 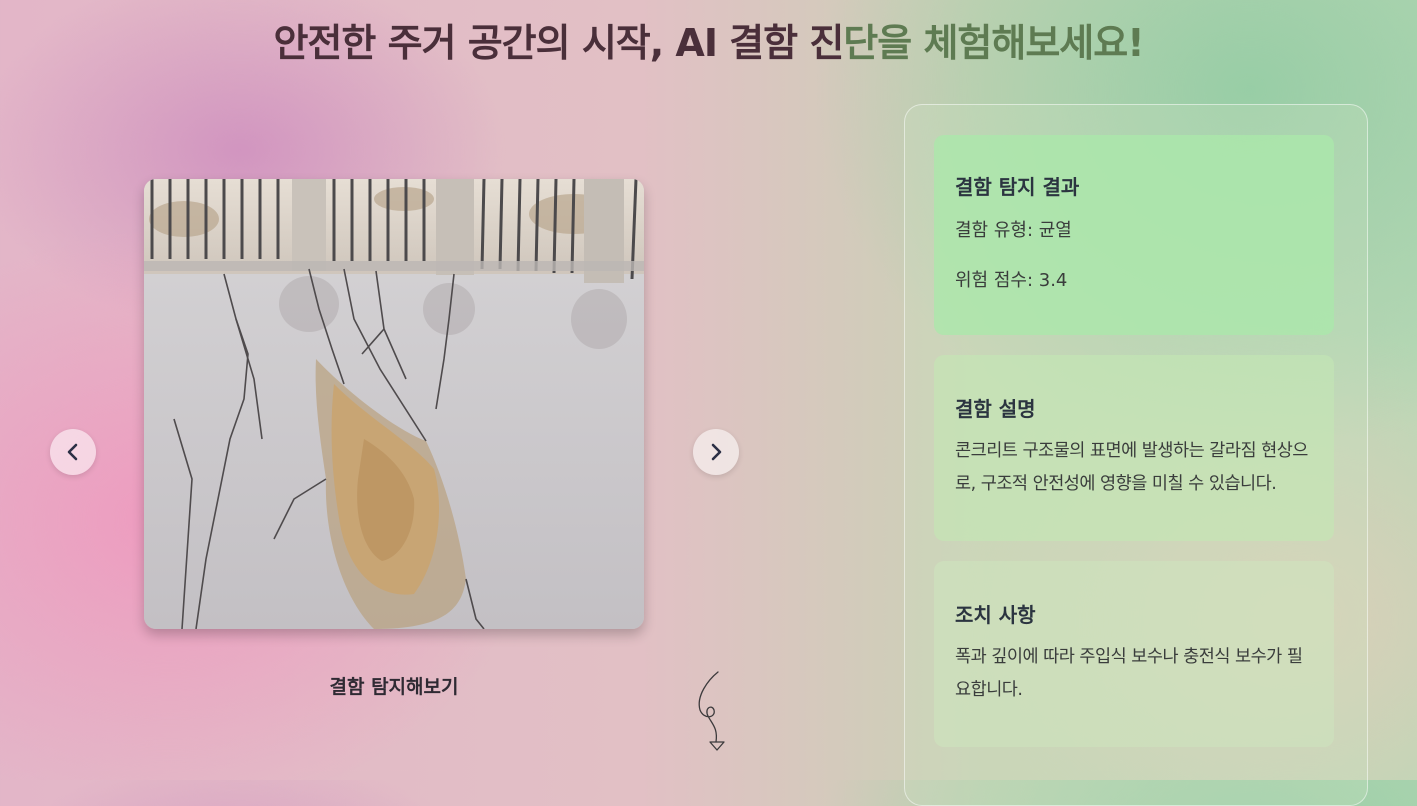 I want to click on defect-description-title: 결함 설명, so click(x=995, y=409).